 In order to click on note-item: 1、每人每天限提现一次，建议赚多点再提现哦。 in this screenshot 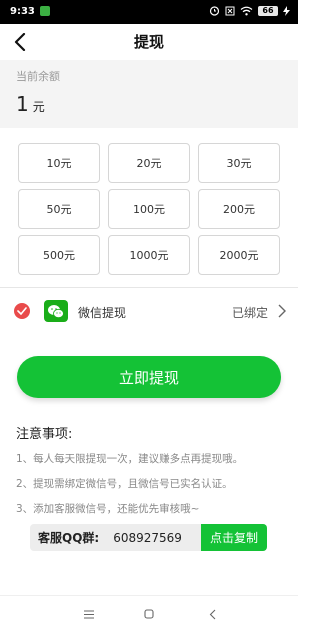, I will do `click(130, 459)`.